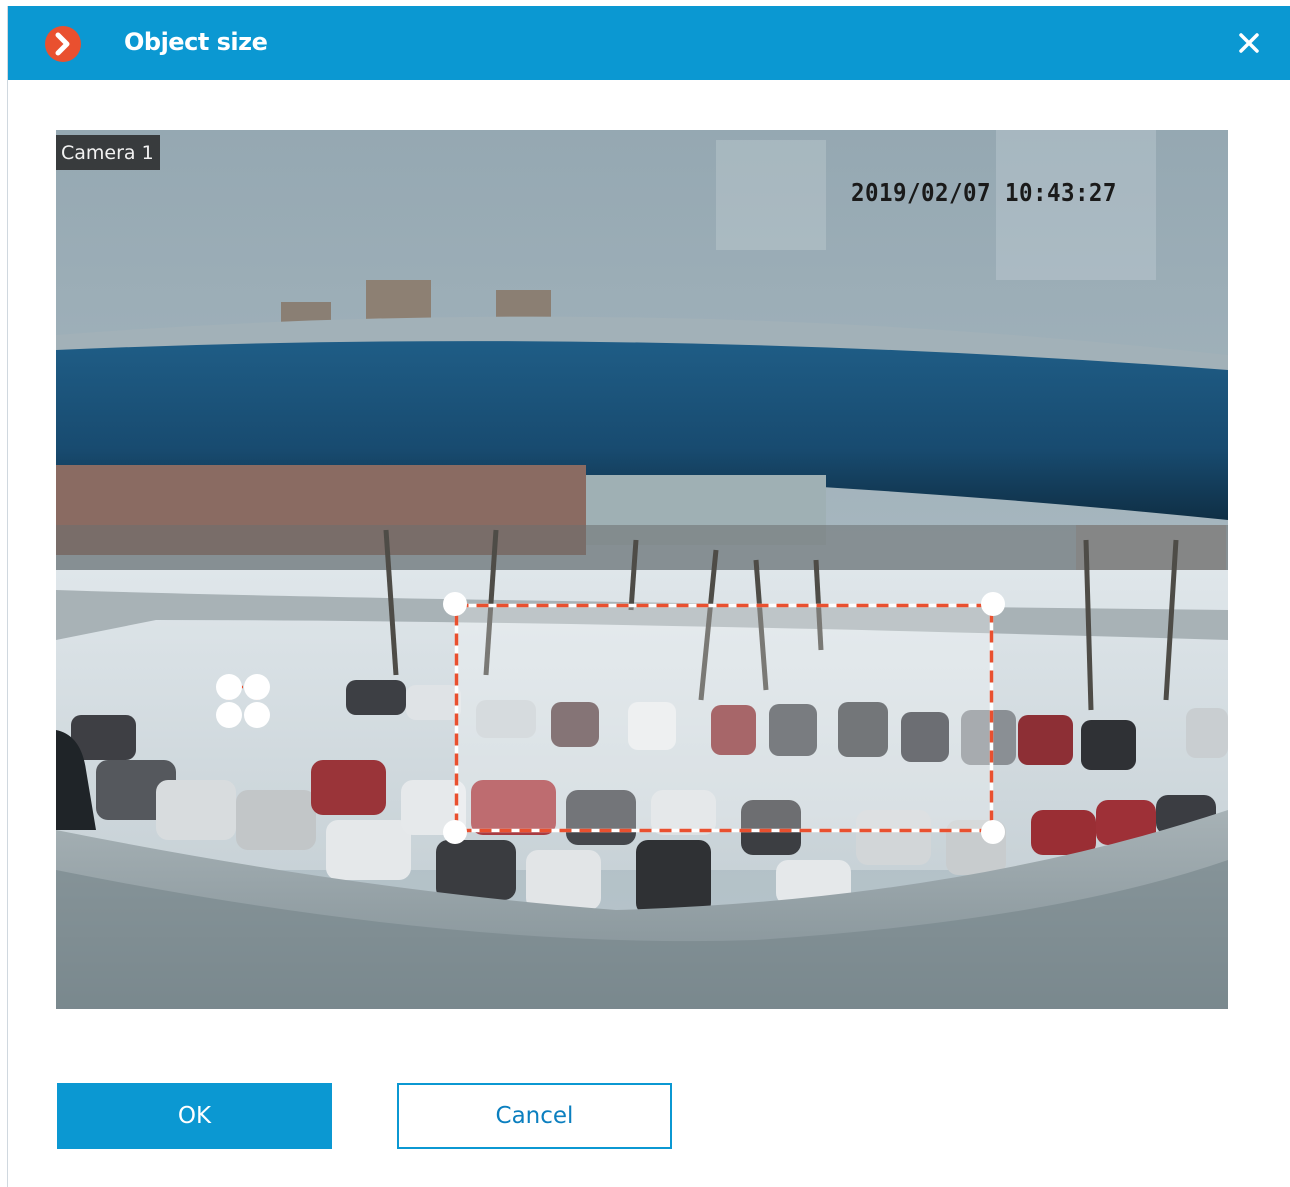  I want to click on min-handle-top-left, so click(229, 687).